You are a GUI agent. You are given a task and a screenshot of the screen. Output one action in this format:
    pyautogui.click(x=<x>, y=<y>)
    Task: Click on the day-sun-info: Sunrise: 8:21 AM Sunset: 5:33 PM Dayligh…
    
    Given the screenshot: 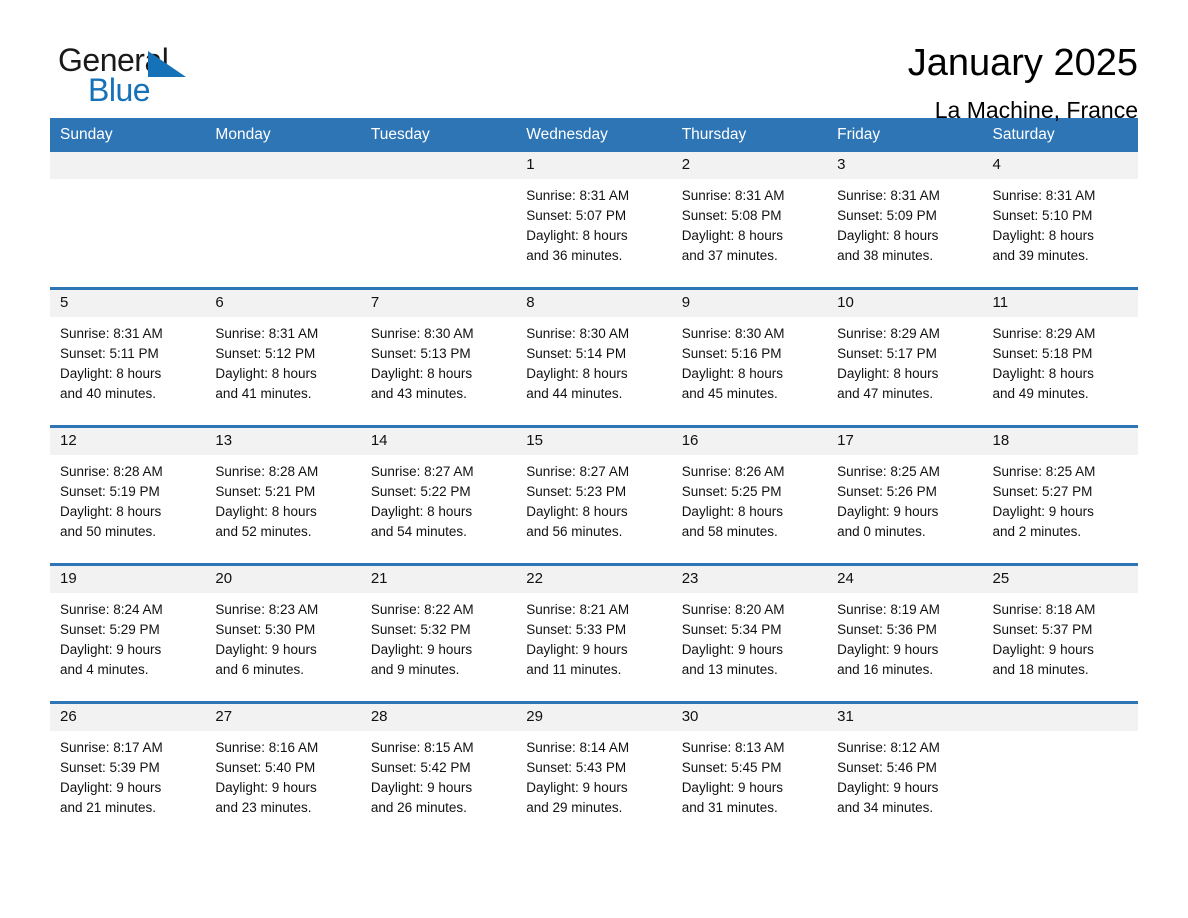 What is the action you would take?
    pyautogui.click(x=578, y=640)
    